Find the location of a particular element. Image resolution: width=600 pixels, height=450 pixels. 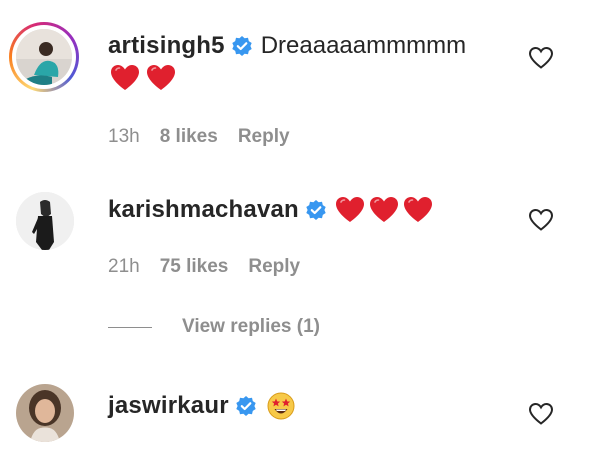

divider is located at coordinates (130, 327).